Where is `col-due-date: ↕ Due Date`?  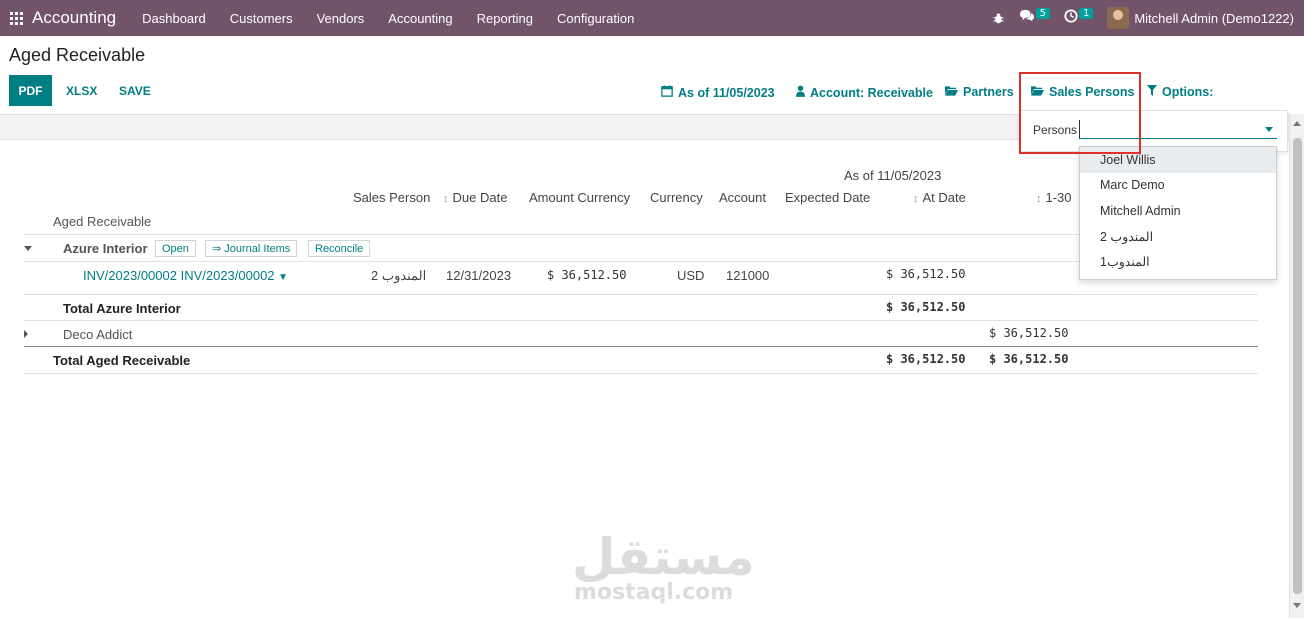
col-due-date: ↕ Due Date is located at coordinates (475, 197).